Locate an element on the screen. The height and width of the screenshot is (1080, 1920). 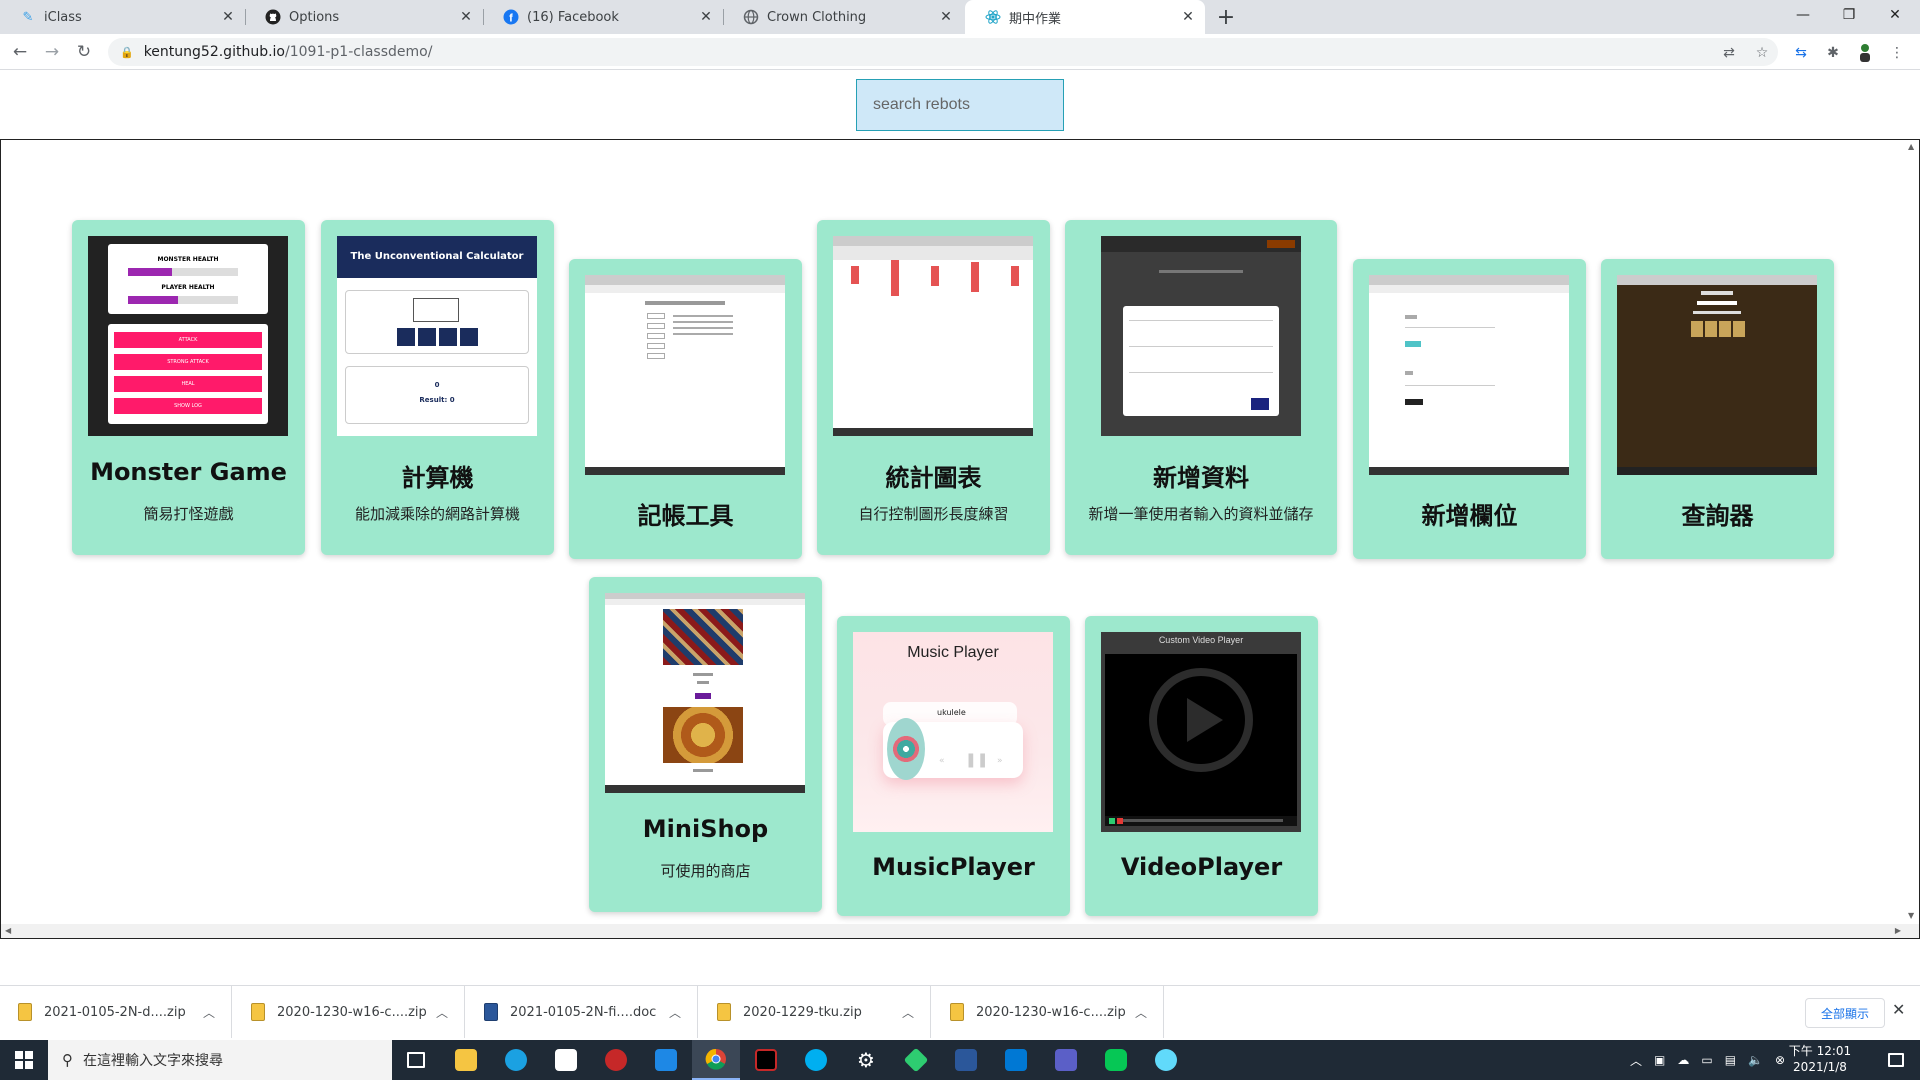
word-icon is located at coordinates (966, 1060).